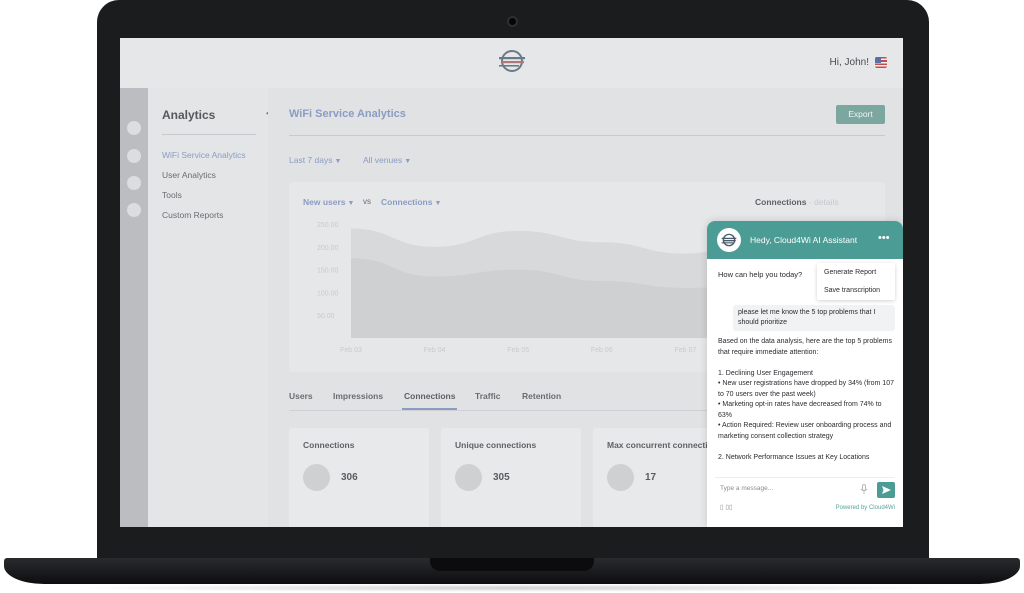 This screenshot has height=593, width=1024. Describe the element at coordinates (760, 274) in the screenshot. I see `assistant-prompt: How can help you today?` at that location.